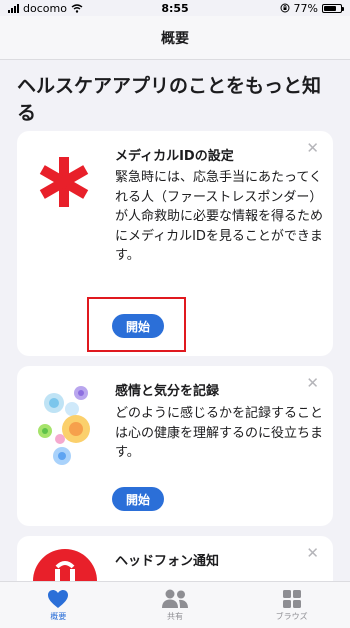  I want to click on signal-icon, so click(13, 8).